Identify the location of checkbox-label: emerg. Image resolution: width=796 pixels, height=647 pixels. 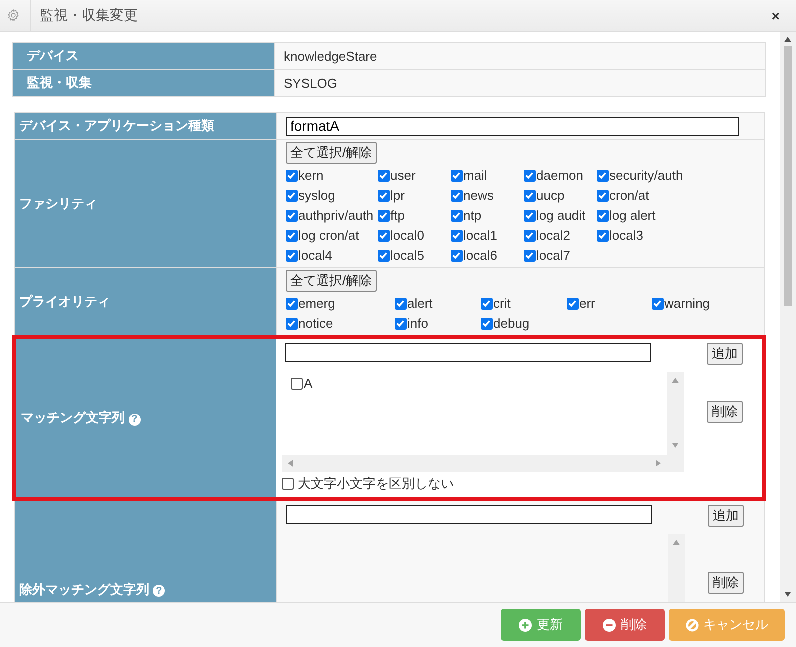
(317, 303).